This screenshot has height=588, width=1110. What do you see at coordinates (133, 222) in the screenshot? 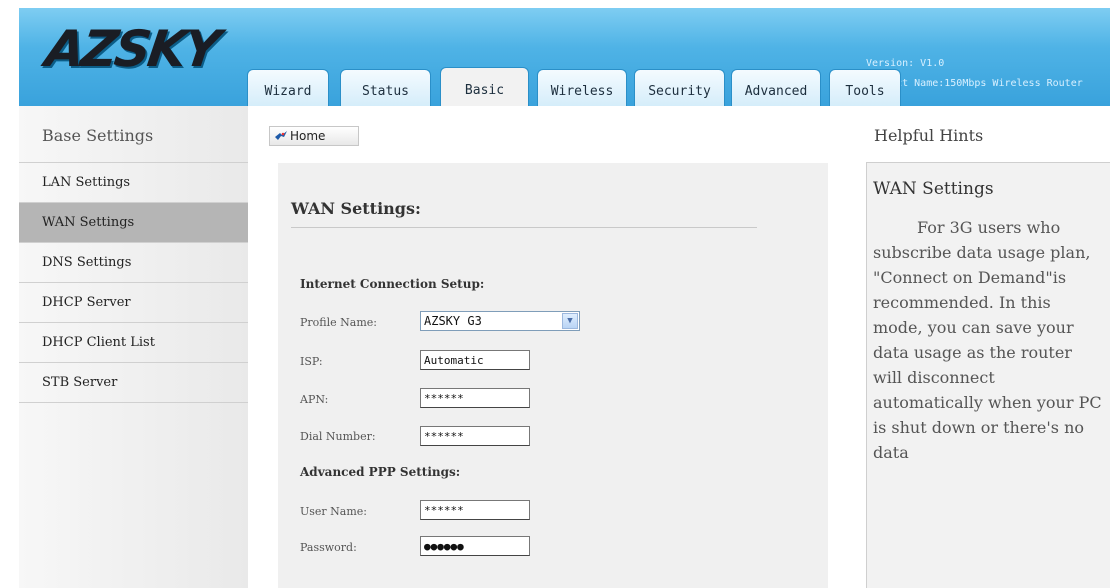
I see `sidebar-item-wan-settings: WAN Settings` at bounding box center [133, 222].